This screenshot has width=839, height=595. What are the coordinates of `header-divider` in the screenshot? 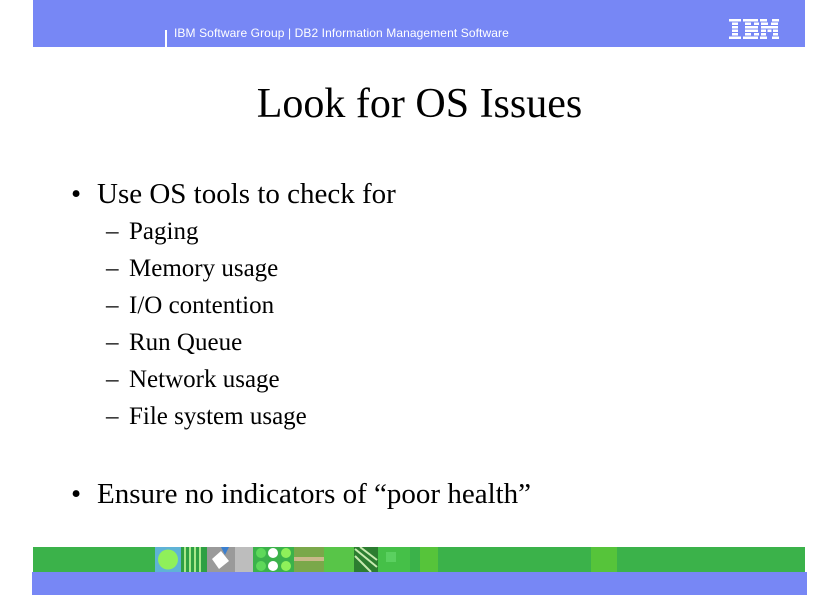 It's located at (166, 39).